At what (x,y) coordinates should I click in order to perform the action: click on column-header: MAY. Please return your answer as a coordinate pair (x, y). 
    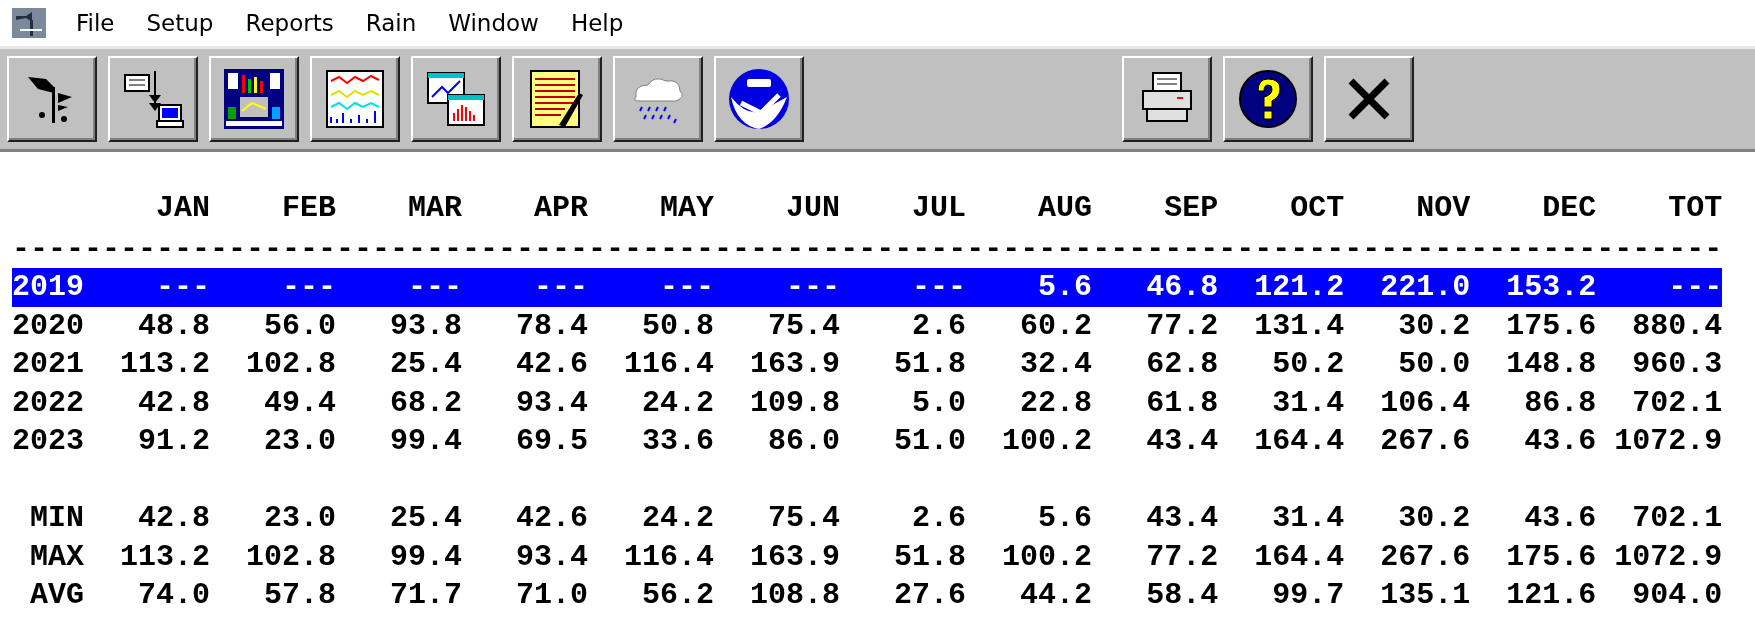
    Looking at the image, I should click on (687, 208).